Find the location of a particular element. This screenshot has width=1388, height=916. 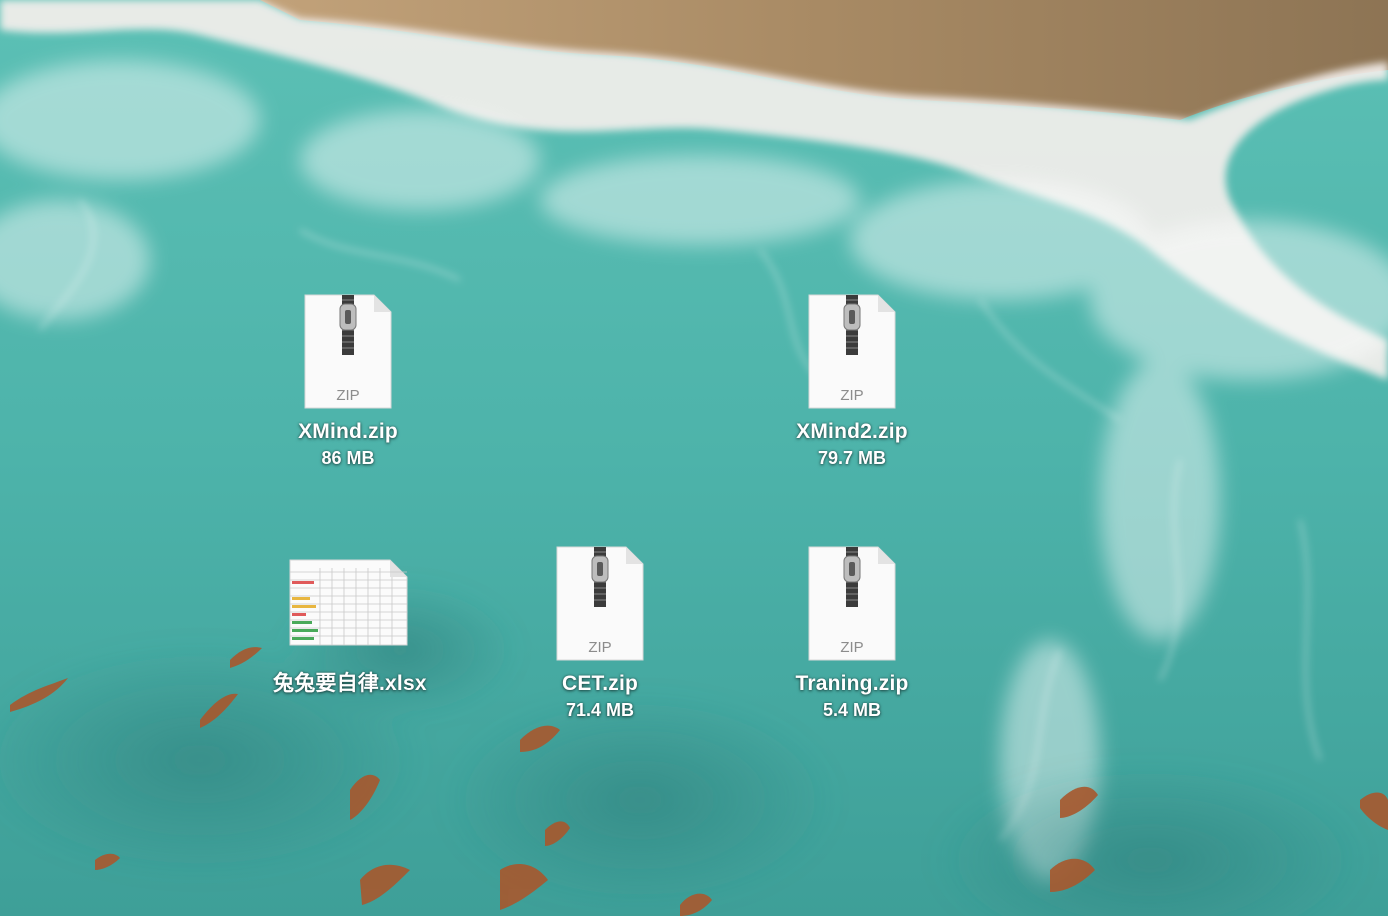

file-icon-item: ZIP CET.zip 71.4 MB is located at coordinates (600, 631).